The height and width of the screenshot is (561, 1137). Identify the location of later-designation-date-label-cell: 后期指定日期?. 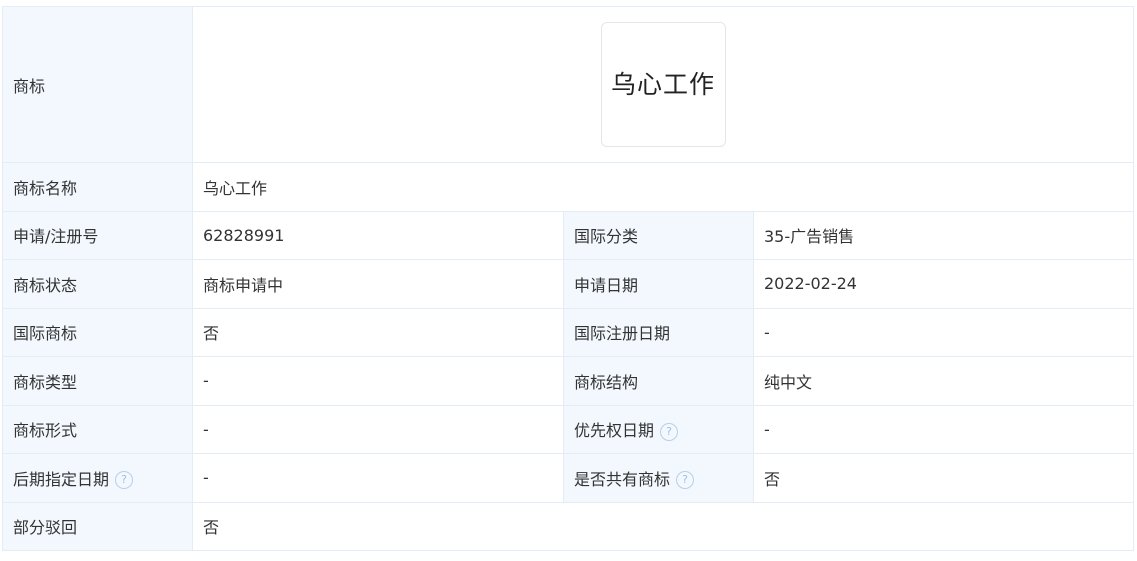
(97, 478).